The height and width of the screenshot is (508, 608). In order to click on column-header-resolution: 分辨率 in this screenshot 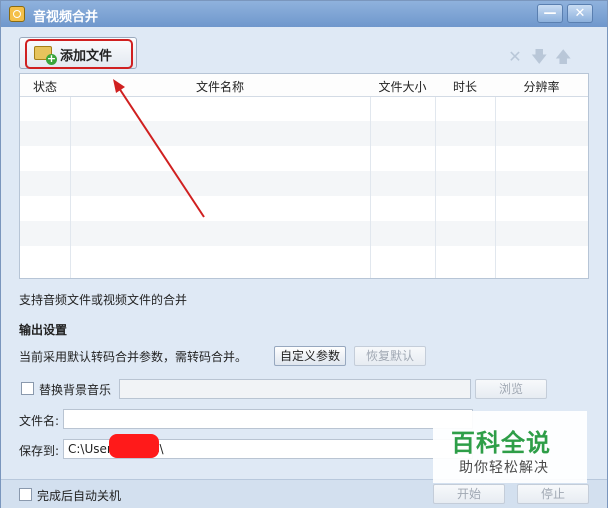, I will do `click(541, 86)`.